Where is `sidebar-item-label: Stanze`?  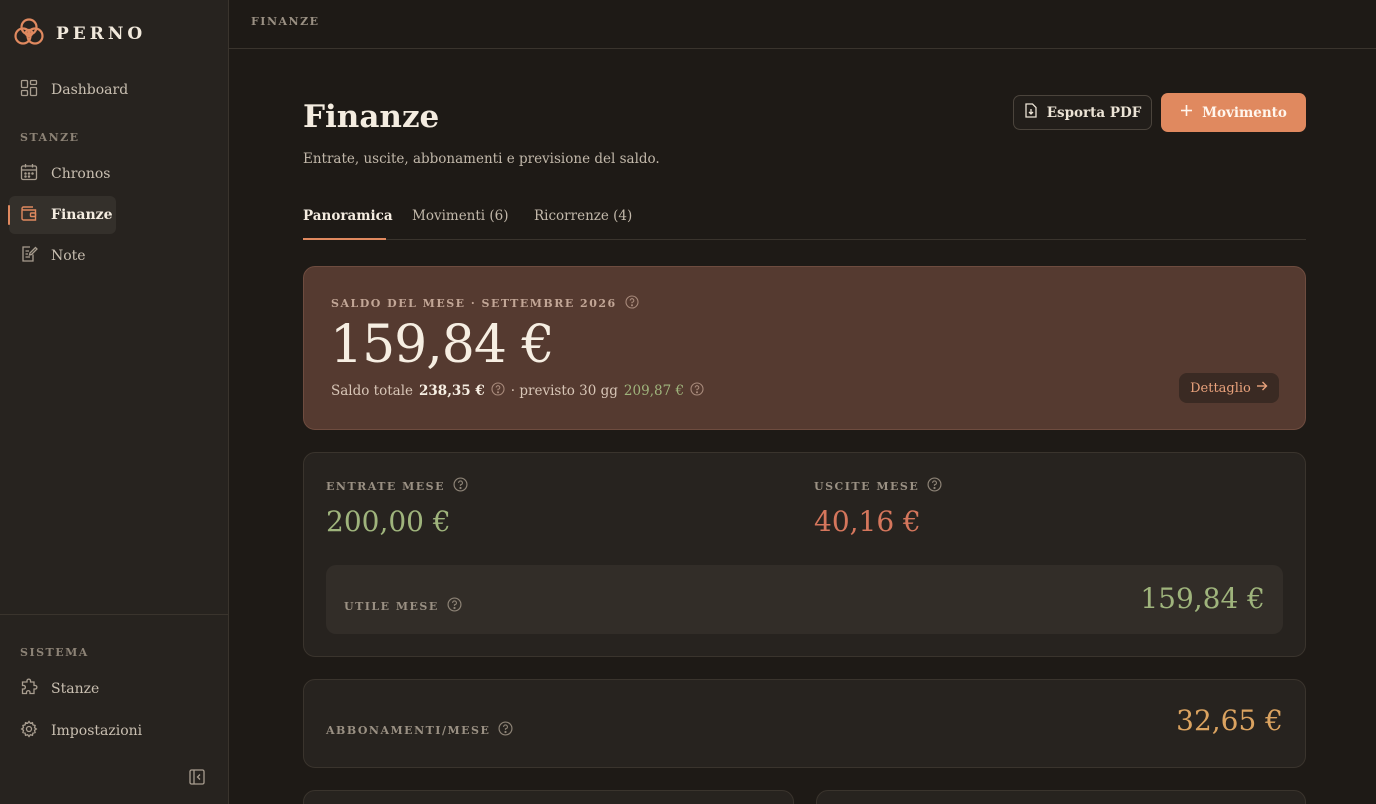 sidebar-item-label: Stanze is located at coordinates (75, 689).